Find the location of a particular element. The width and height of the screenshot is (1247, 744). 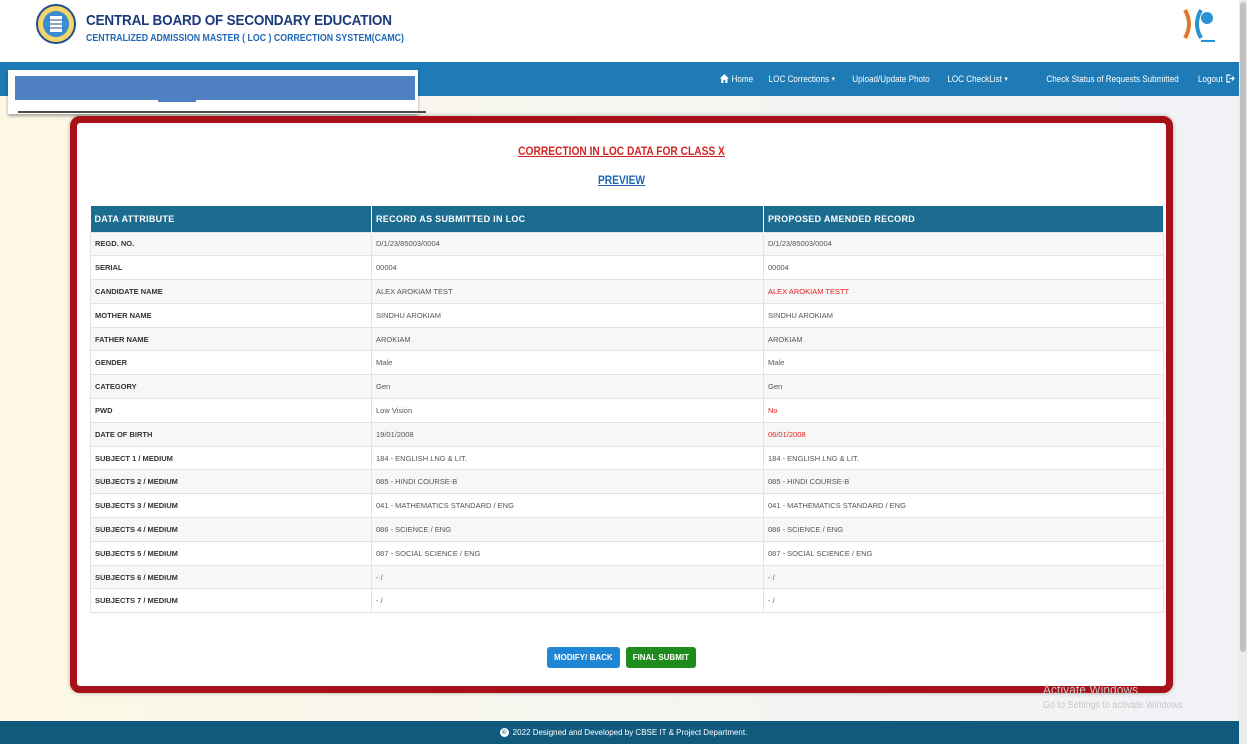

column-header: RECORD AS SUBMITTED IN LOC is located at coordinates (567, 219).